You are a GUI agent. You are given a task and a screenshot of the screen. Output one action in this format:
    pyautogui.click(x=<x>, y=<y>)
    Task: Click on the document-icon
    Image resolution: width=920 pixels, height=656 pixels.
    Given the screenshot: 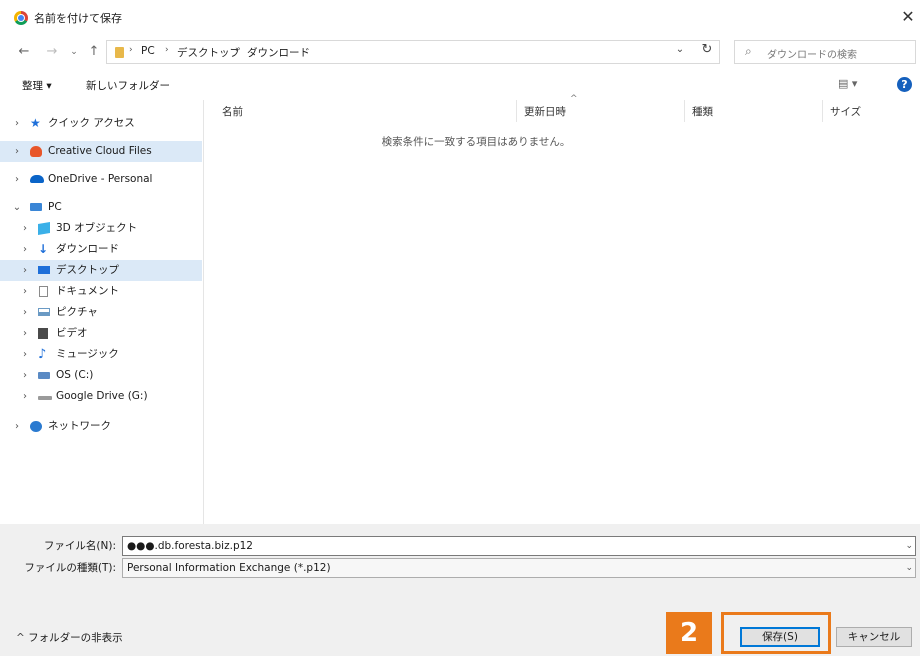 What is the action you would take?
    pyautogui.click(x=43, y=291)
    